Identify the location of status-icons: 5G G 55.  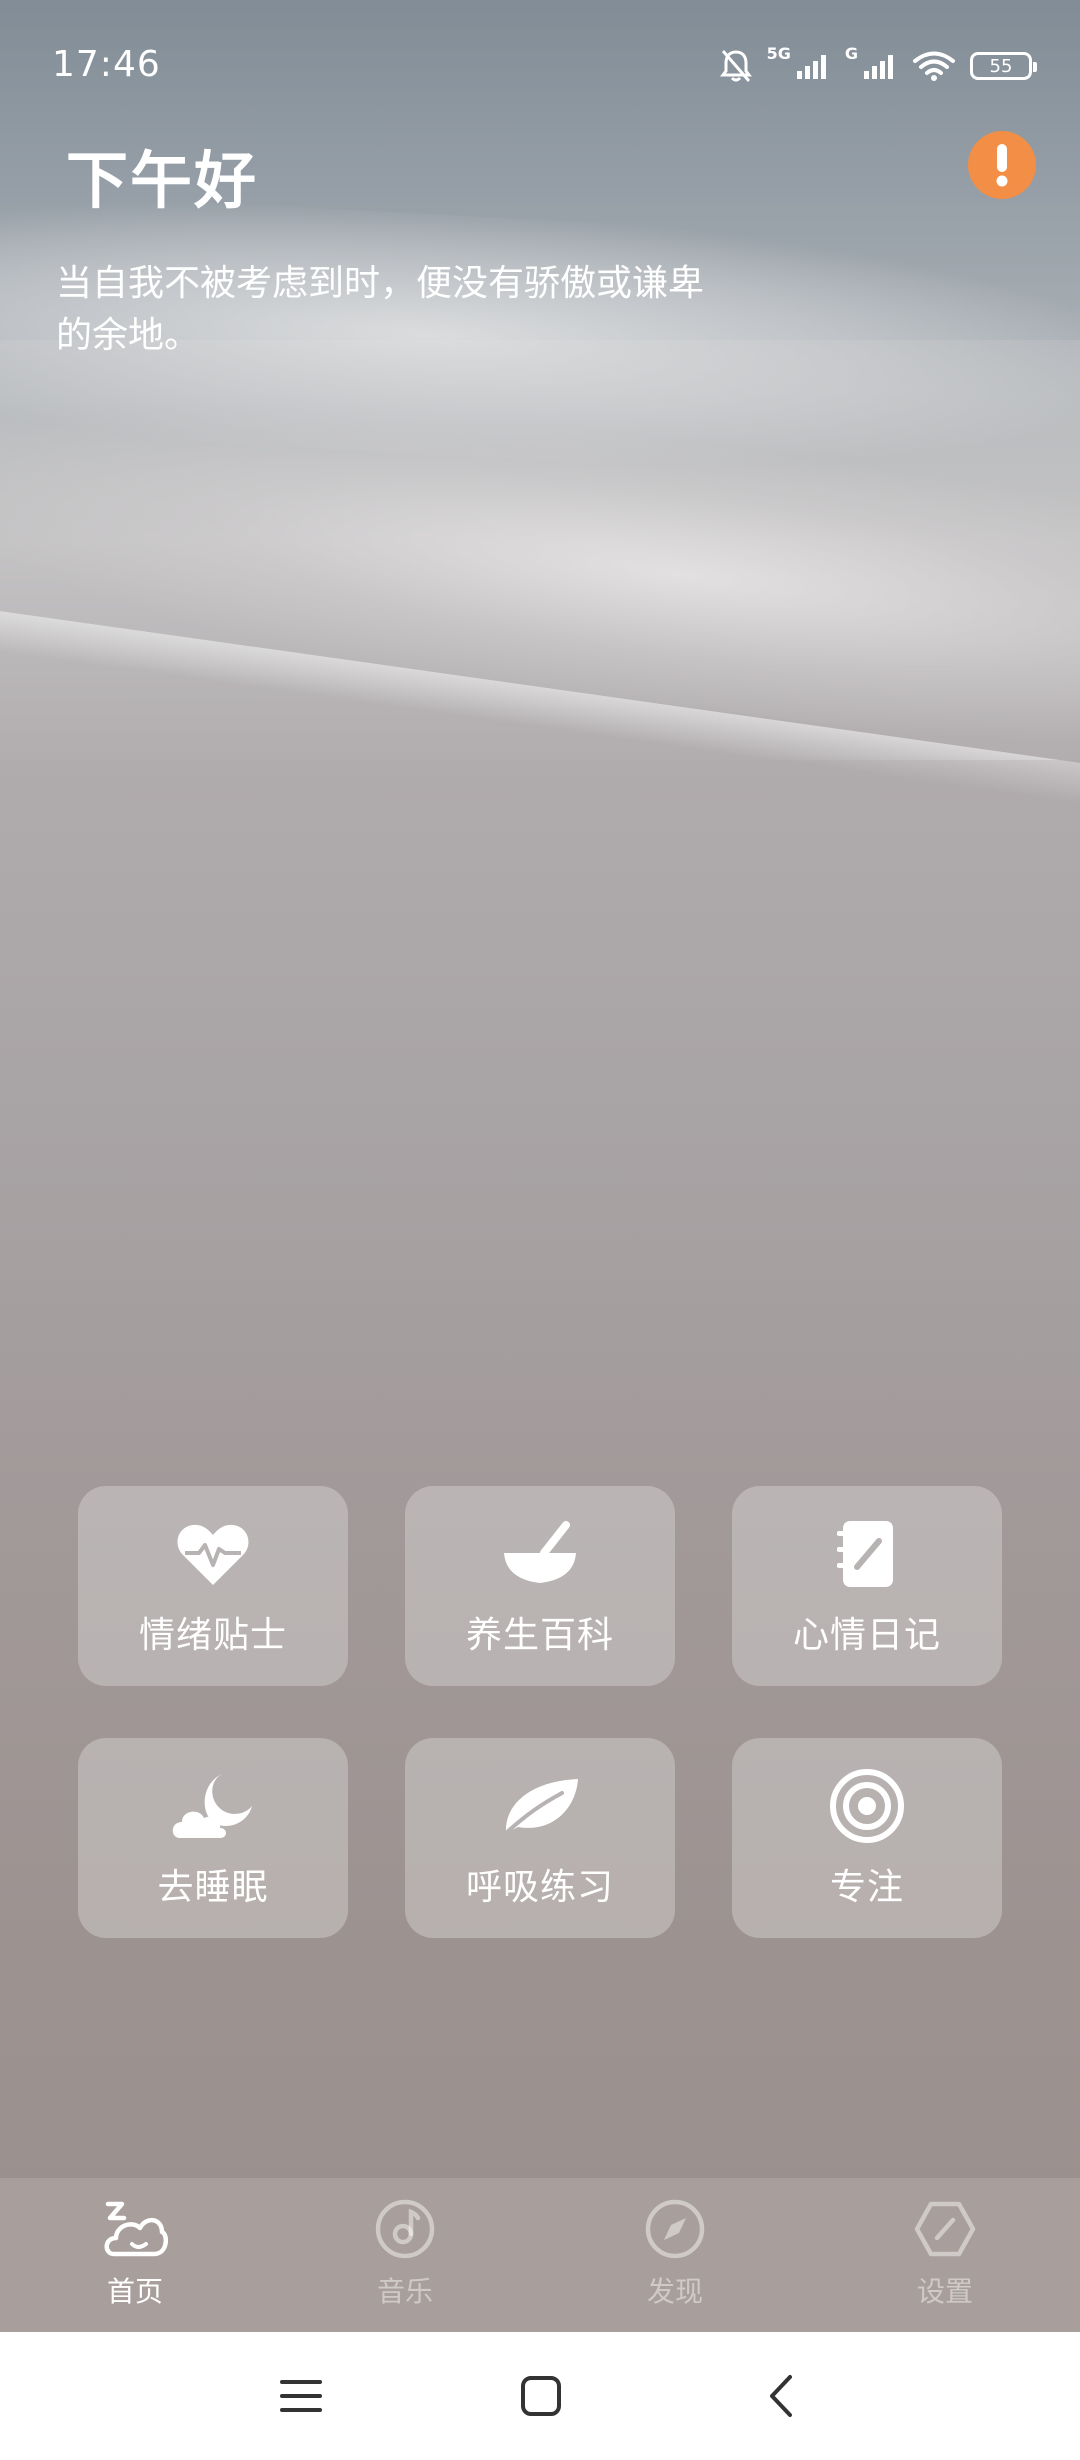
(878, 65).